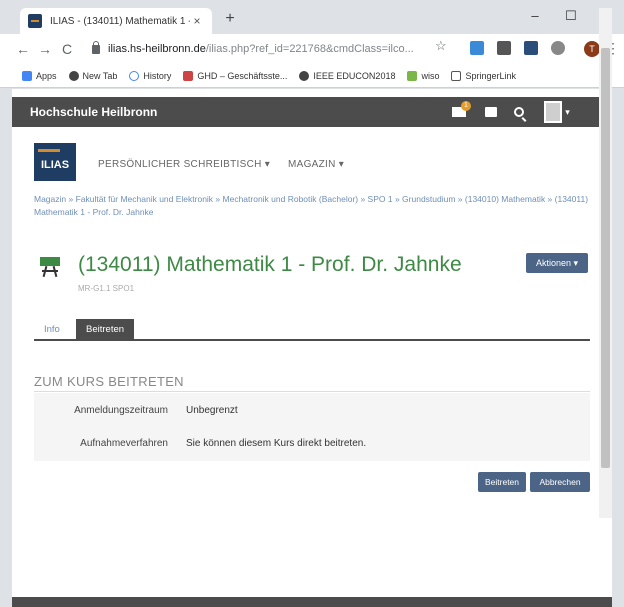 The image size is (624, 607). Describe the element at coordinates (157, 49) in the screenshot. I see `url-host: ilias.hs-heilbronn.de` at that location.